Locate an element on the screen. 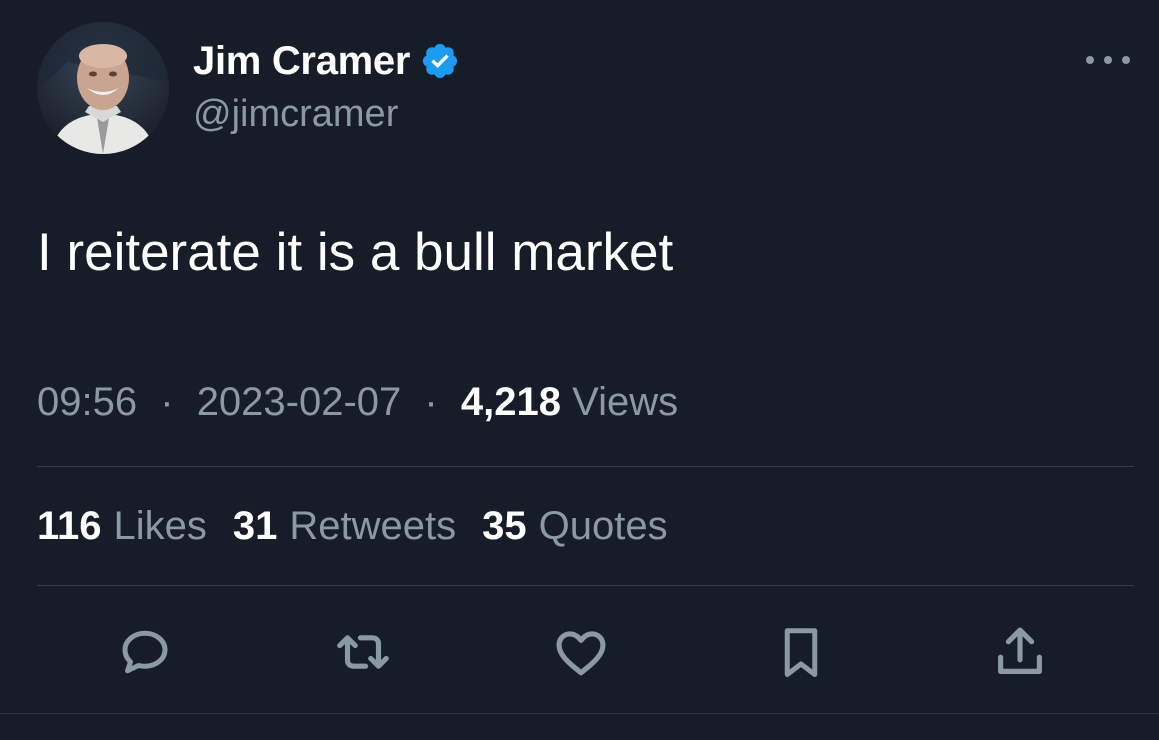 The height and width of the screenshot is (740, 1159). retweets-label: Retweets is located at coordinates (373, 526).